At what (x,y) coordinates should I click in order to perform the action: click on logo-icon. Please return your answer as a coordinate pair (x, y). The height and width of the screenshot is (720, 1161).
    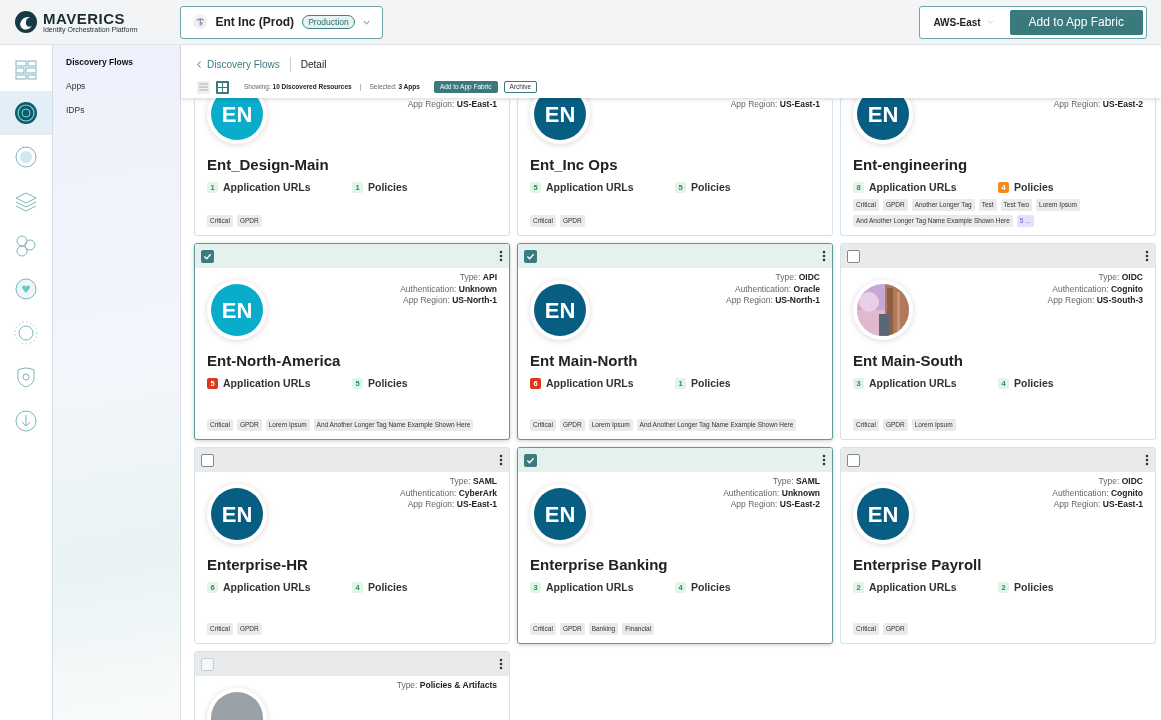
    Looking at the image, I should click on (26, 22).